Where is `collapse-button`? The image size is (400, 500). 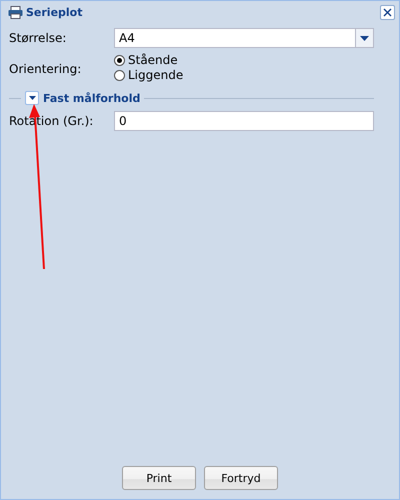 collapse-button is located at coordinates (32, 98).